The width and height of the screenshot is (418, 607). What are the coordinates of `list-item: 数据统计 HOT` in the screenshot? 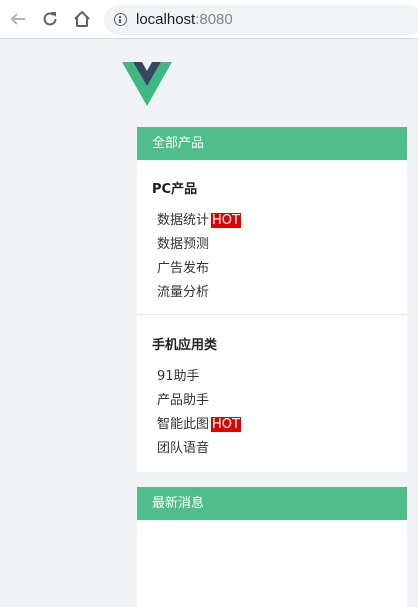 It's located at (282, 221).